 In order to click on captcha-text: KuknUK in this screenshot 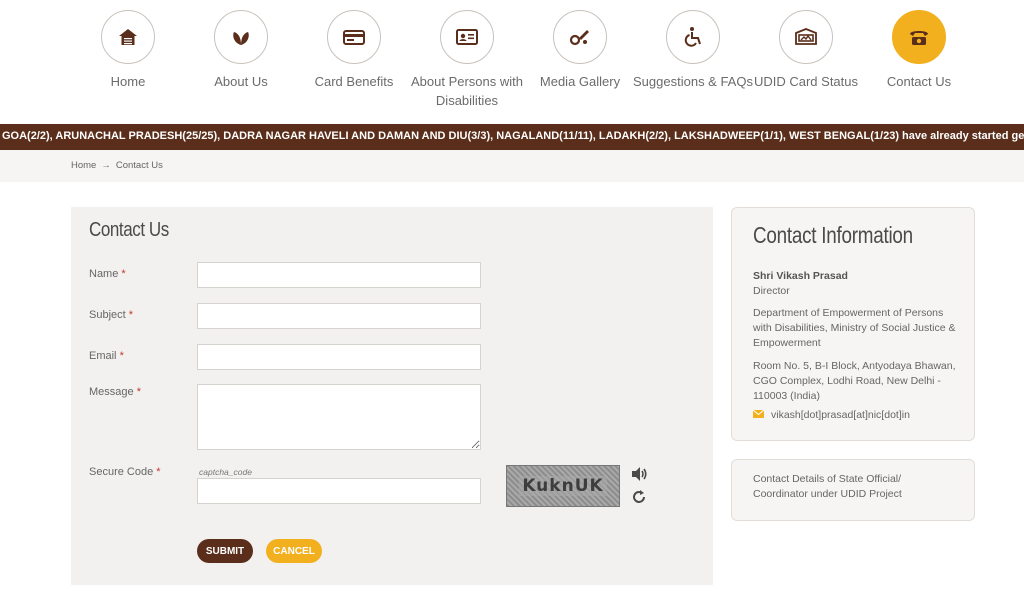, I will do `click(563, 486)`.